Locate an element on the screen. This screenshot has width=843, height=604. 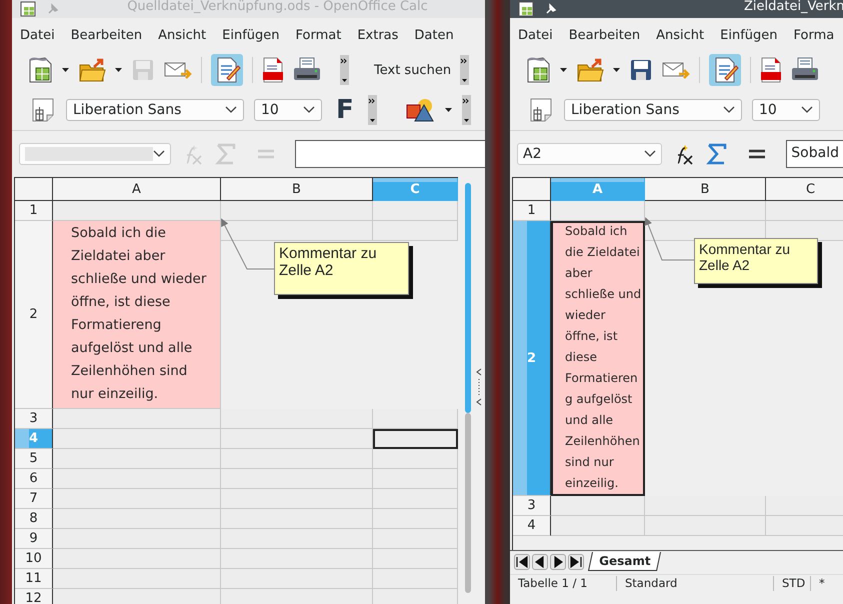
column-header: C is located at coordinates (804, 189).